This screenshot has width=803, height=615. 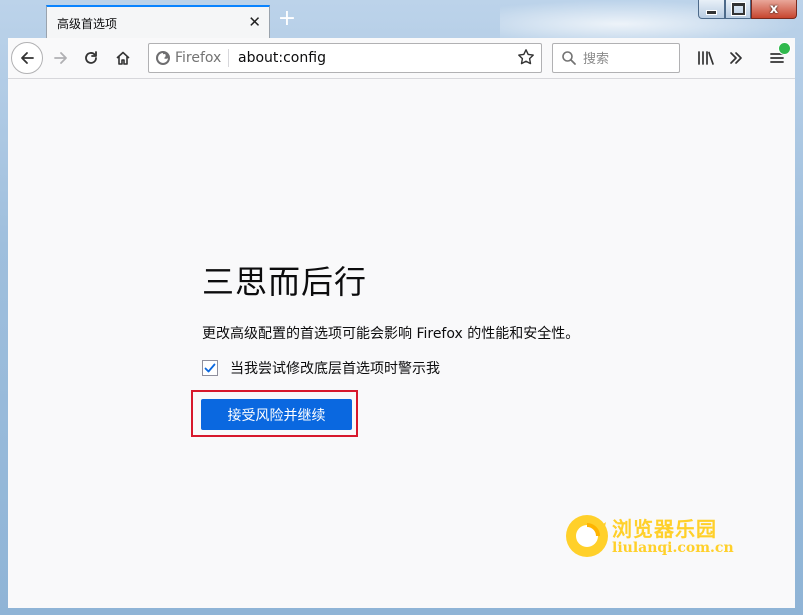 I want to click on forward-arrow-icon, so click(x=60, y=58).